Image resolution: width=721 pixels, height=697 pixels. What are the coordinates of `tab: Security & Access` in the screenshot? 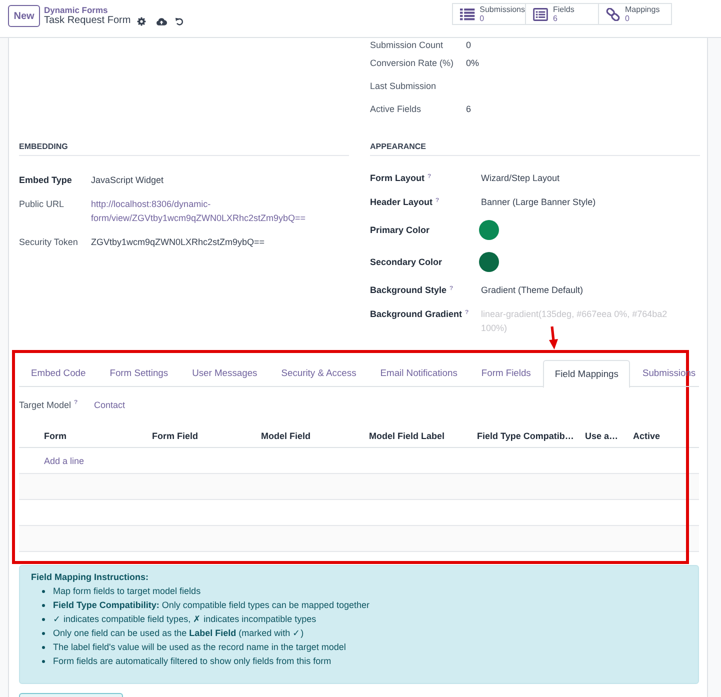 It's located at (318, 373).